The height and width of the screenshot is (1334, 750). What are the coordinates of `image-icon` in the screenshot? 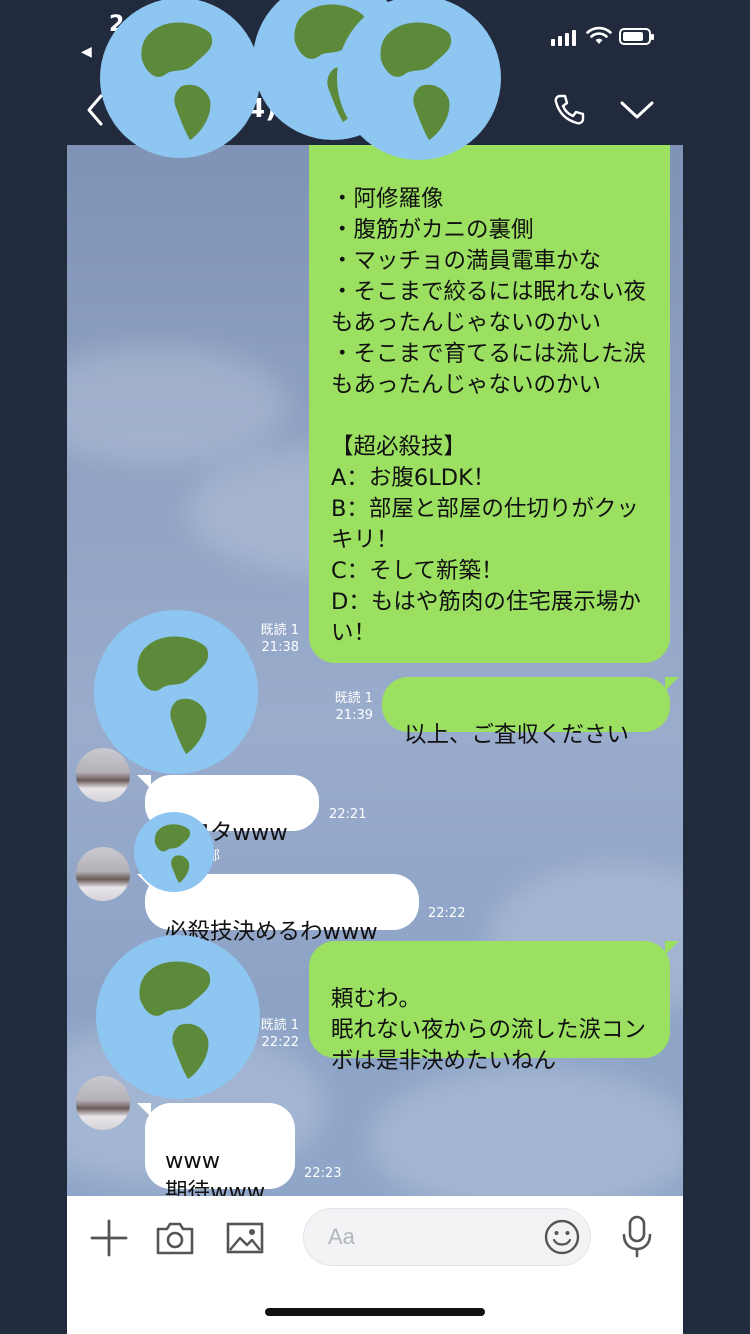 It's located at (245, 1238).